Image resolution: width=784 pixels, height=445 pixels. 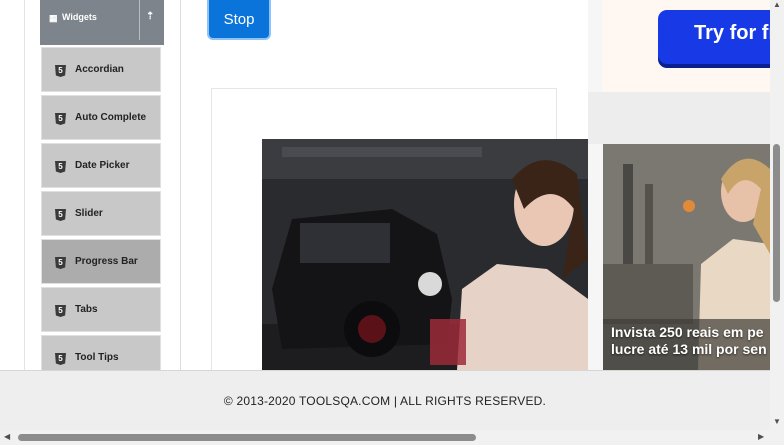 What do you see at coordinates (150, 16) in the screenshot?
I see `upload-icon: ⇡` at bounding box center [150, 16].